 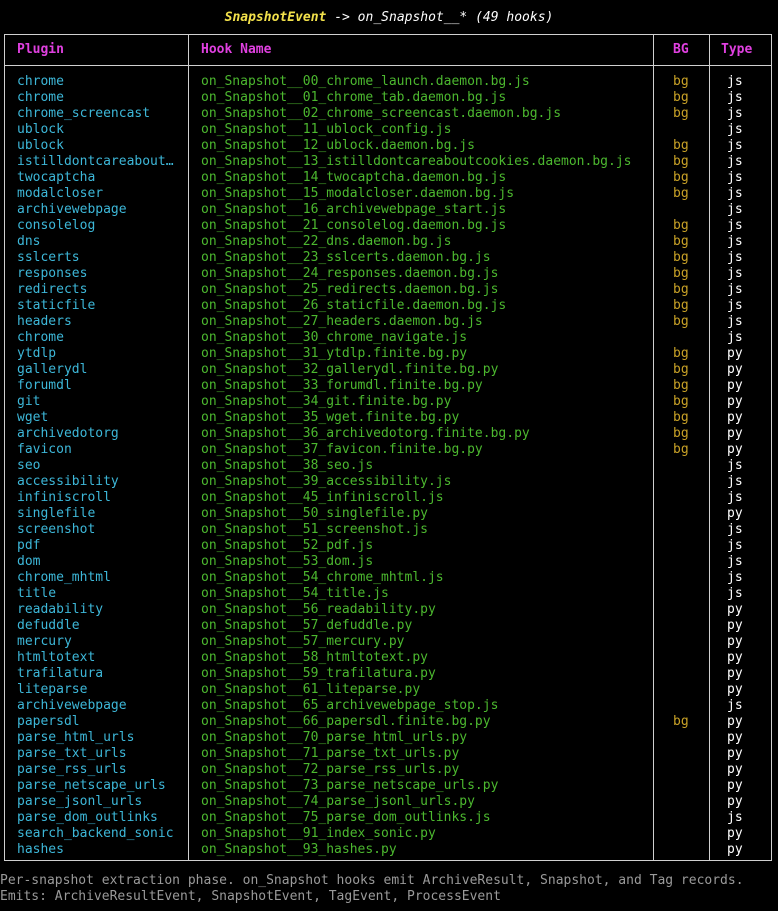 What do you see at coordinates (44, 641) in the screenshot?
I see `cell-plugin: mercury` at bounding box center [44, 641].